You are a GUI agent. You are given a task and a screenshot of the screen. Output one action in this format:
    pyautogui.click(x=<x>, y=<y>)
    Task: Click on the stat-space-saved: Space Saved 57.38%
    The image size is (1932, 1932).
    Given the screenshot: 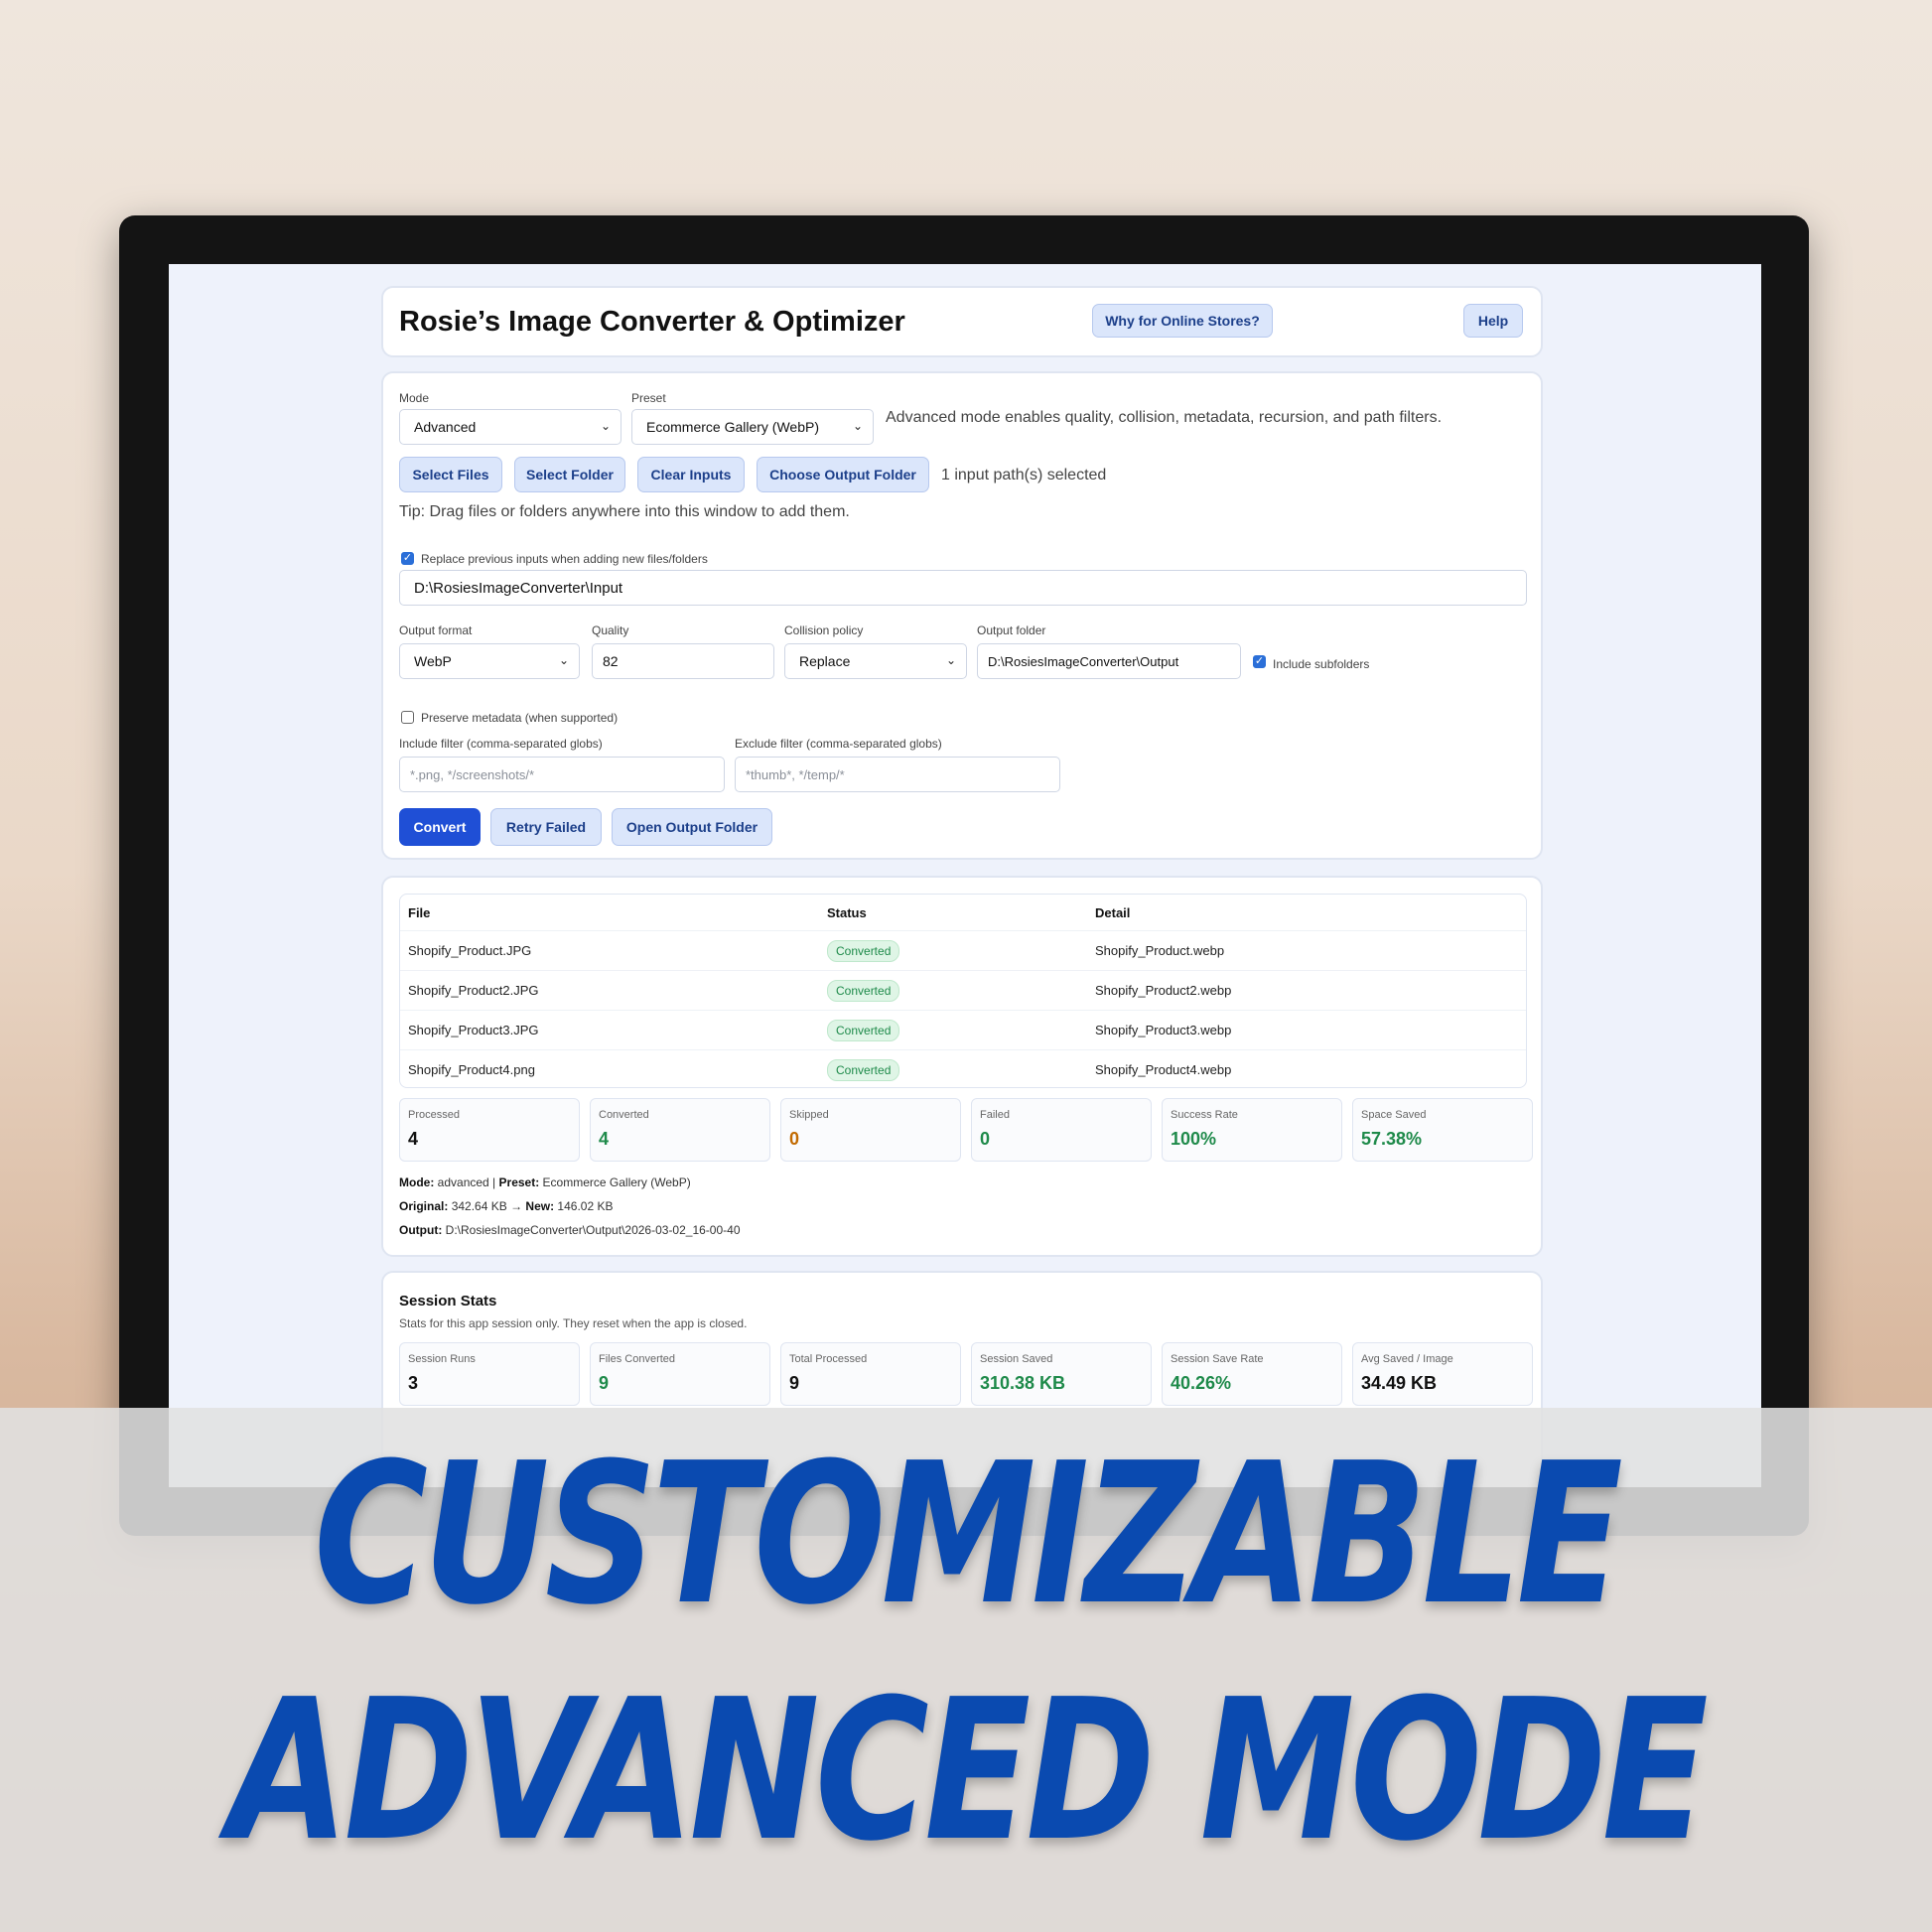 What is the action you would take?
    pyautogui.click(x=1443, y=1130)
    